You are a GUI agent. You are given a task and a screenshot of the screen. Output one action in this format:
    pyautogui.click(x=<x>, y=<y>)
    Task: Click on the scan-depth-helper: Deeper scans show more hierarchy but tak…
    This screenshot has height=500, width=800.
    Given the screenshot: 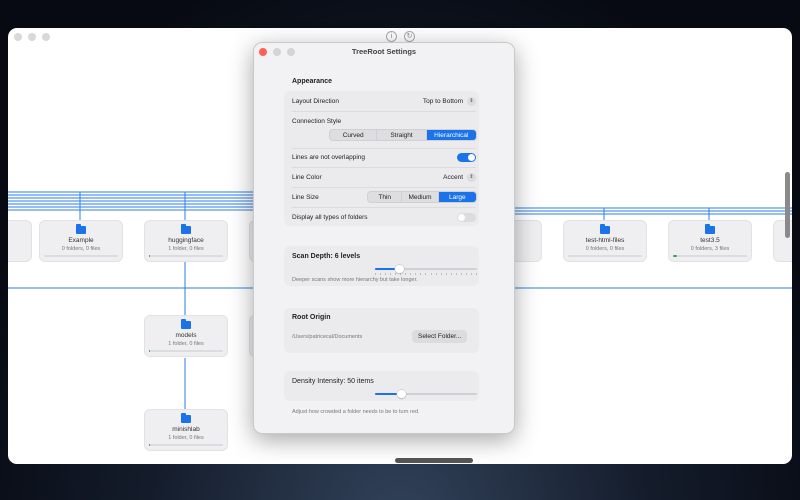 What is the action you would take?
    pyautogui.click(x=355, y=280)
    